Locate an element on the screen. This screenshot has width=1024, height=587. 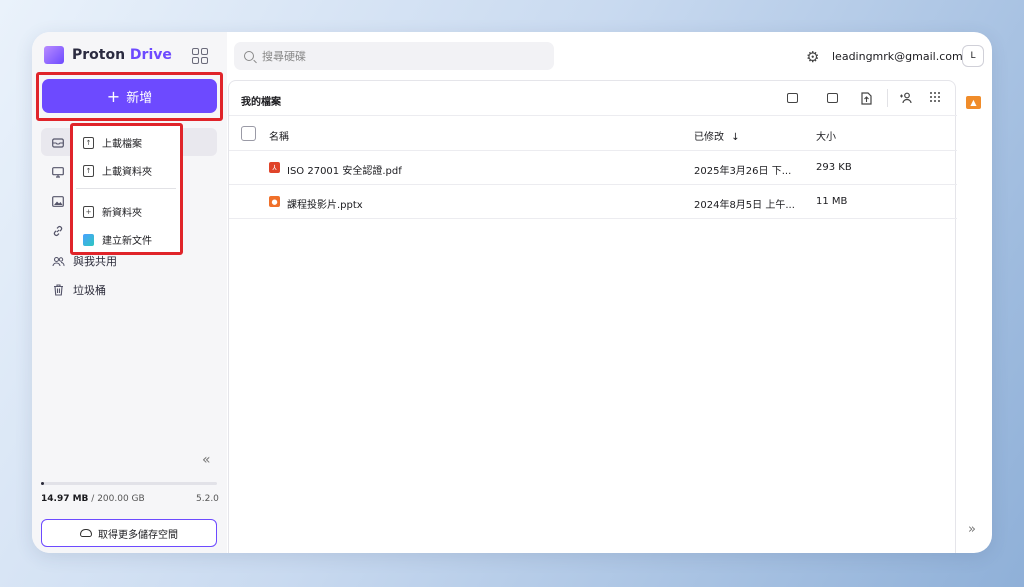
apps-grid-icon is located at coordinates (200, 56).